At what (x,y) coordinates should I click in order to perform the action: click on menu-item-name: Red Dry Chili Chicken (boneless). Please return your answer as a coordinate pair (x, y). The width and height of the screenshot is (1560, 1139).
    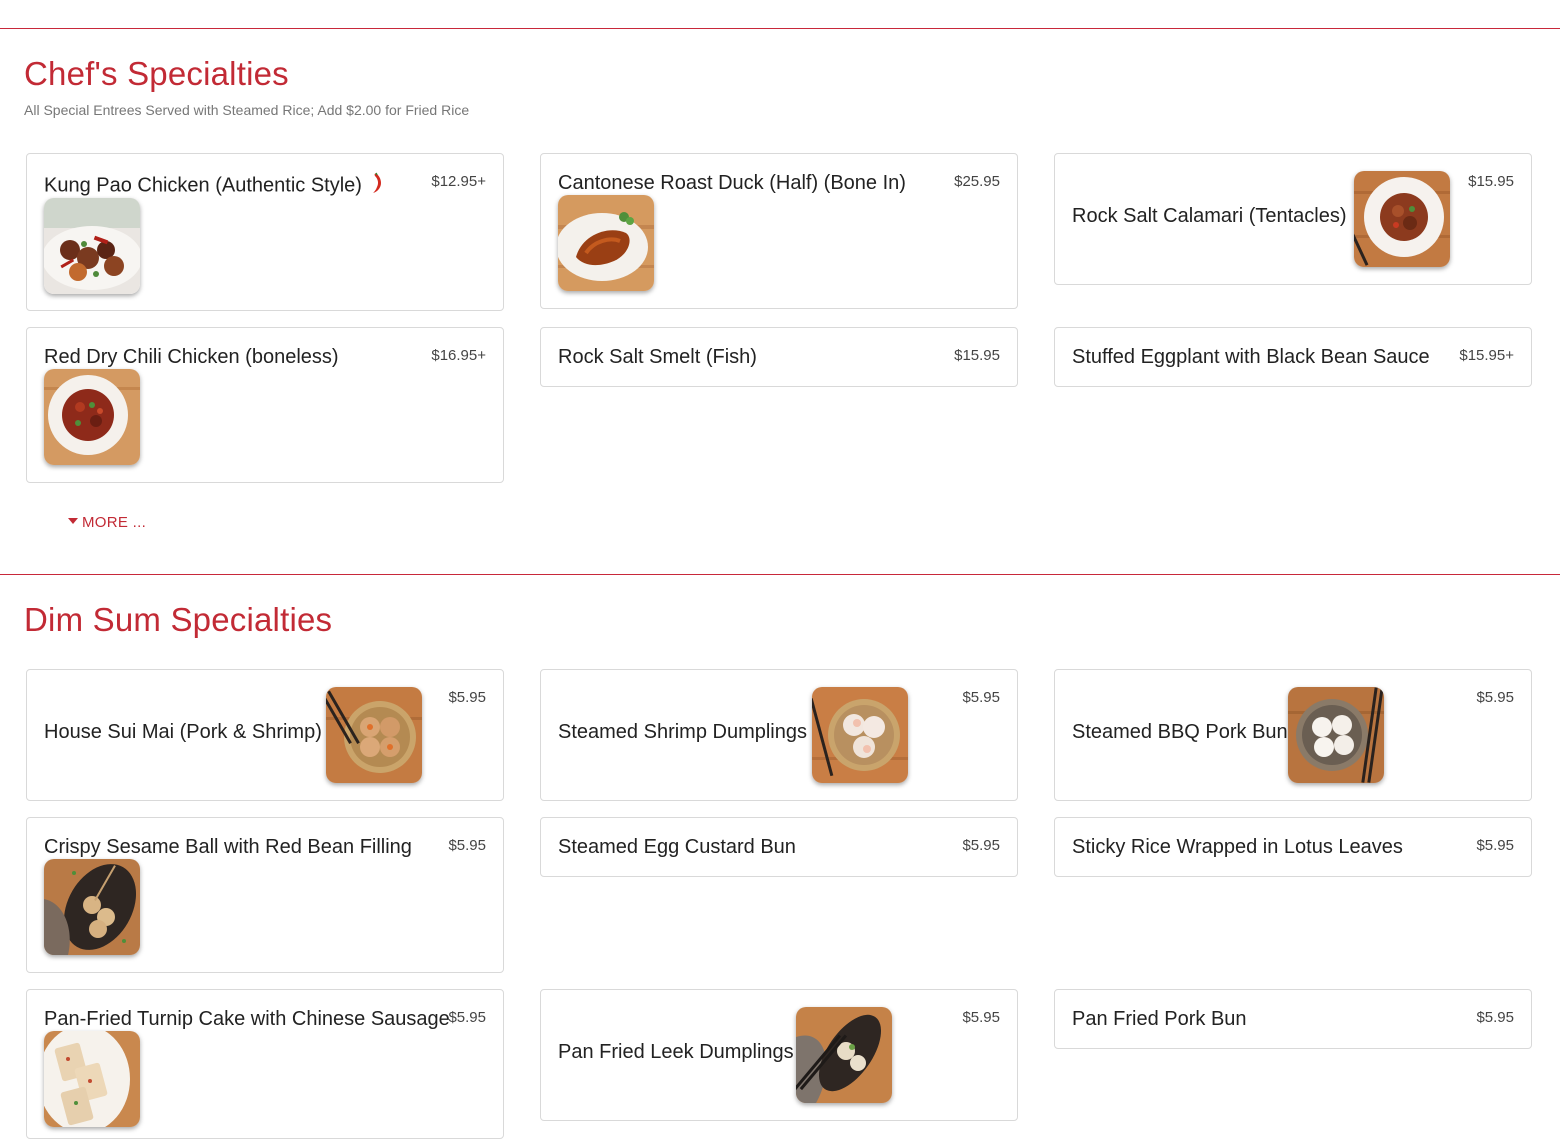
    Looking at the image, I should click on (191, 357).